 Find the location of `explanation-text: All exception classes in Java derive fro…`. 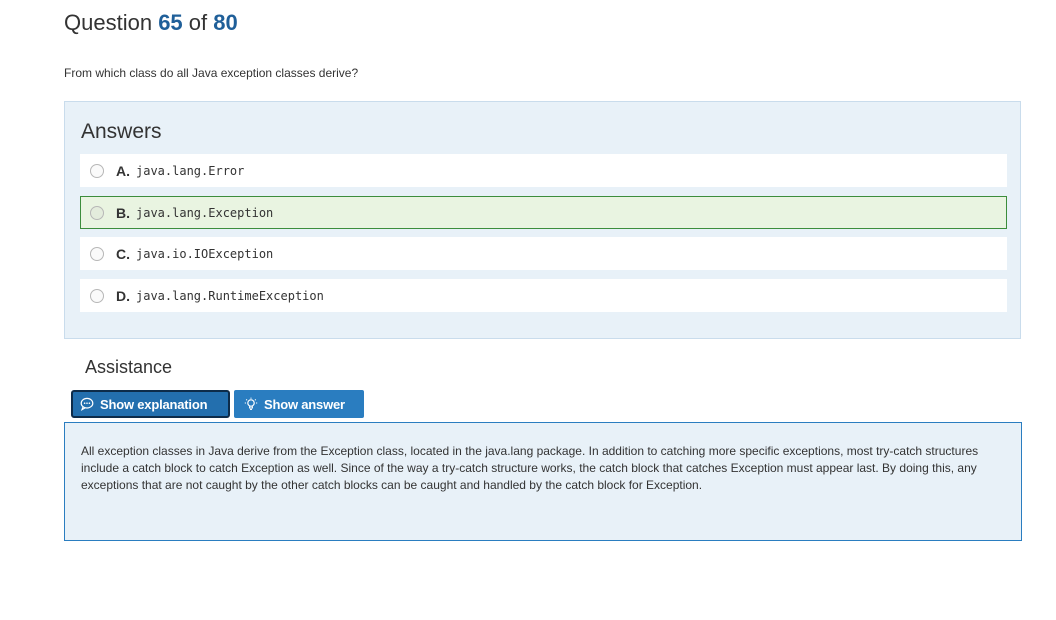

explanation-text: All exception classes in Java derive fro… is located at coordinates (530, 468).